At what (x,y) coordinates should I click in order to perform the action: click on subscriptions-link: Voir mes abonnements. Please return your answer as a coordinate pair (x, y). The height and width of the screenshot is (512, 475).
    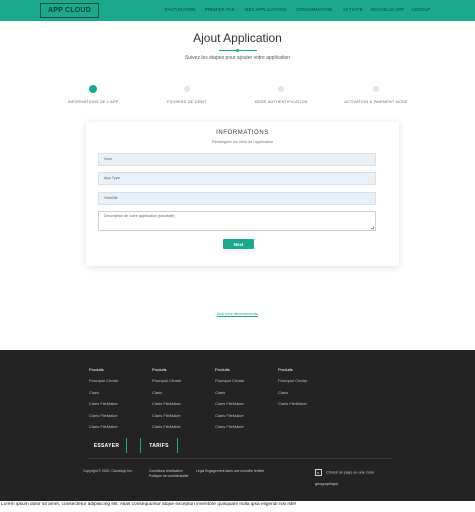
    Looking at the image, I should click on (237, 313).